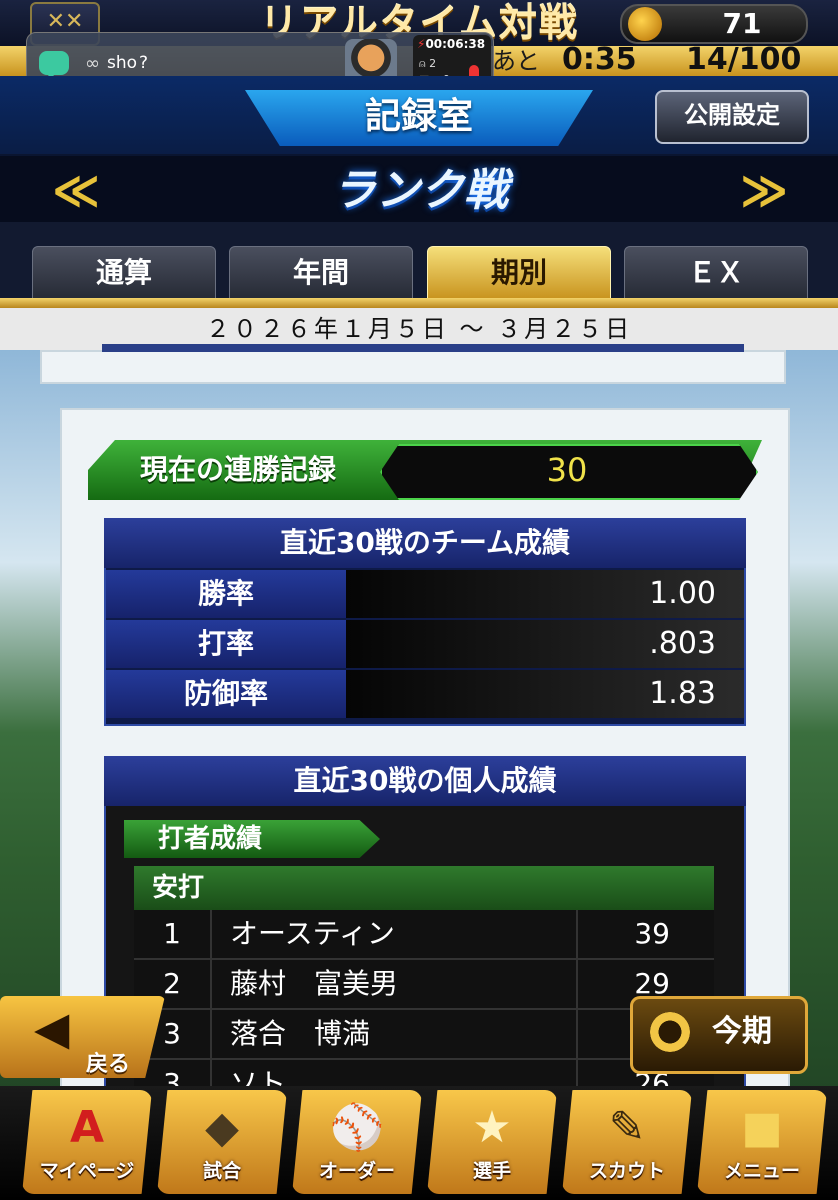 The image size is (838, 1200). I want to click on viewers-value: 2, so click(433, 63).